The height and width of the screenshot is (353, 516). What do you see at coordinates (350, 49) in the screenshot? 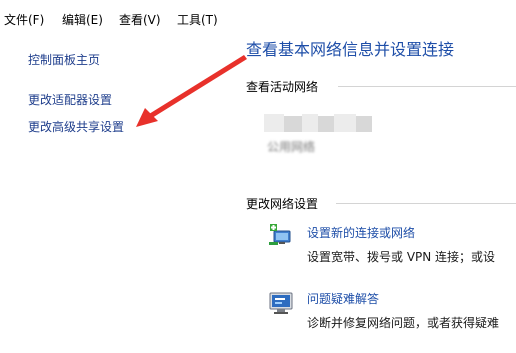
I see `page-title: 查看基本网络信息并设置连接` at bounding box center [350, 49].